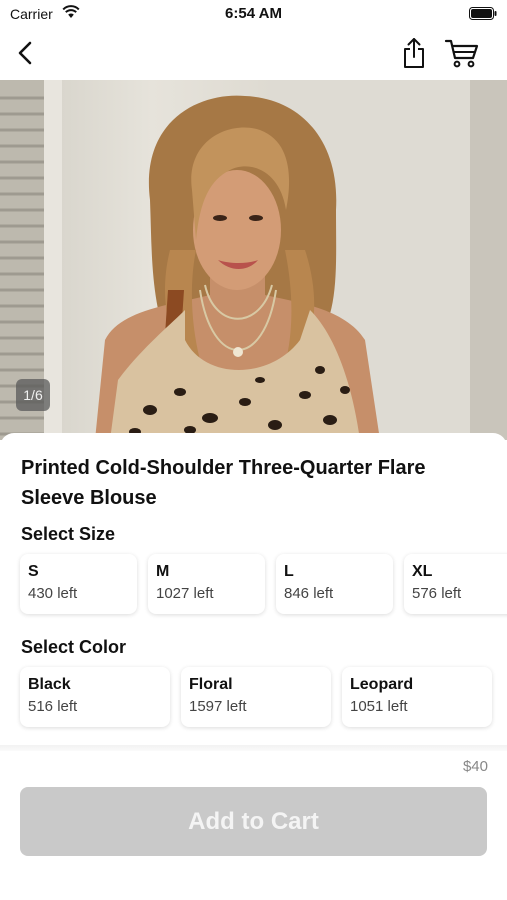  I want to click on select-size-label: Select Size, so click(68, 534).